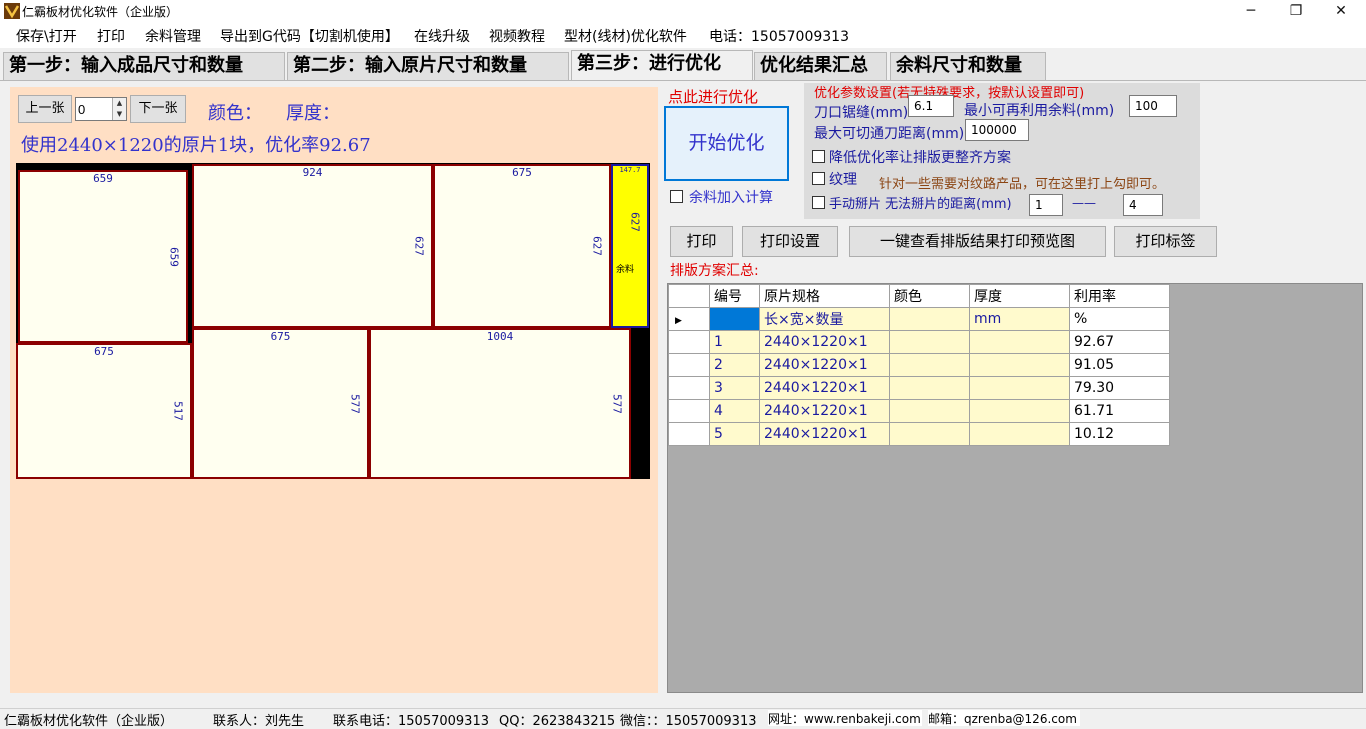 This screenshot has width=1366, height=729. Describe the element at coordinates (411, 721) in the screenshot. I see `status-phone: 联系电话：15057009313` at that location.